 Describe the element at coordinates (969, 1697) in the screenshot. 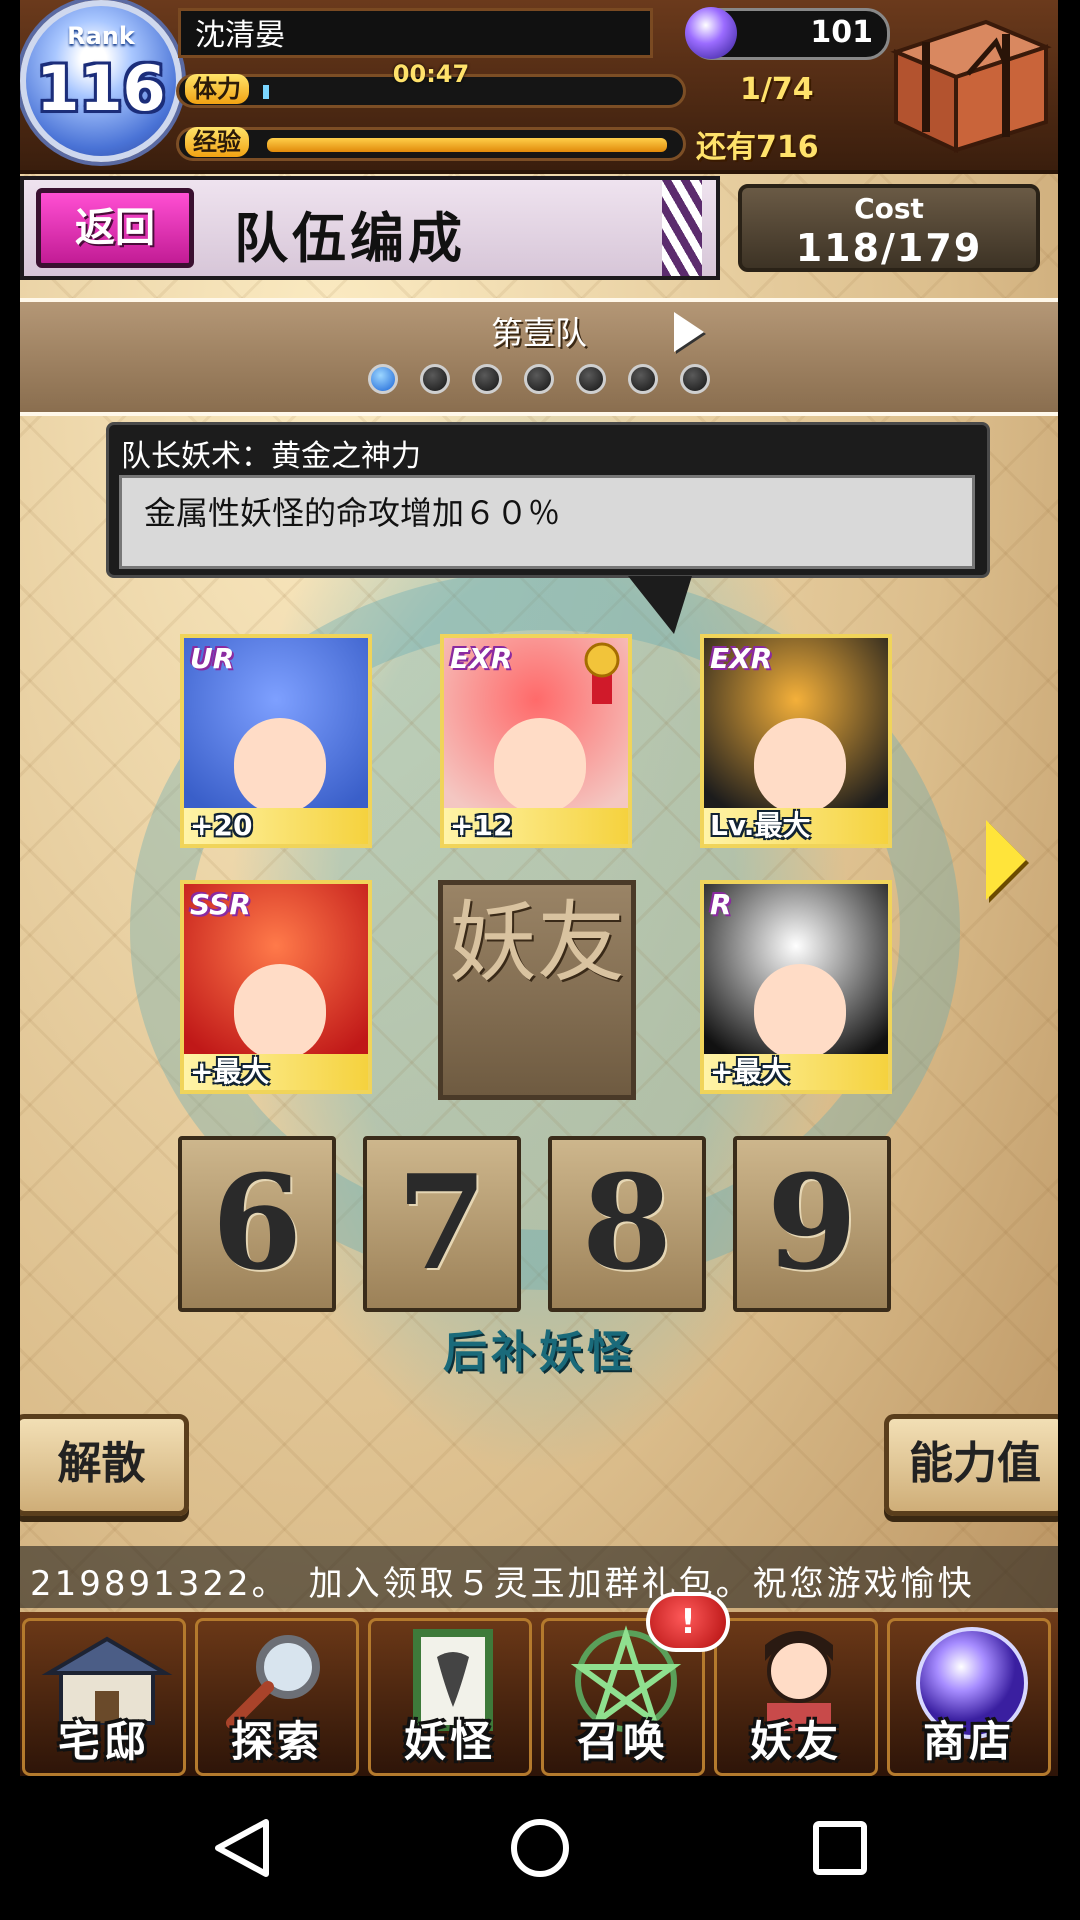

I see `nav-shop: 商店` at that location.